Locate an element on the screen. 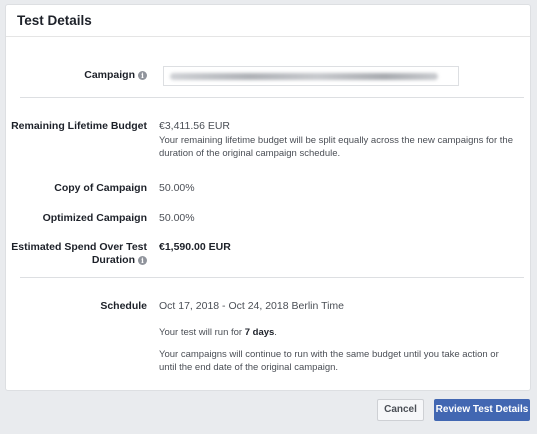  card-title: Test Details is located at coordinates (54, 20).